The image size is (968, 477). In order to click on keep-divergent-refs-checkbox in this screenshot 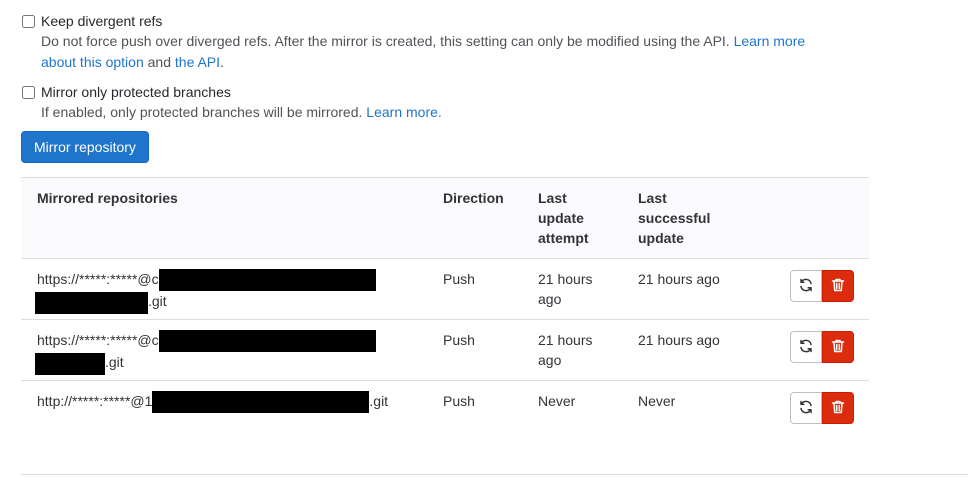, I will do `click(28, 21)`.